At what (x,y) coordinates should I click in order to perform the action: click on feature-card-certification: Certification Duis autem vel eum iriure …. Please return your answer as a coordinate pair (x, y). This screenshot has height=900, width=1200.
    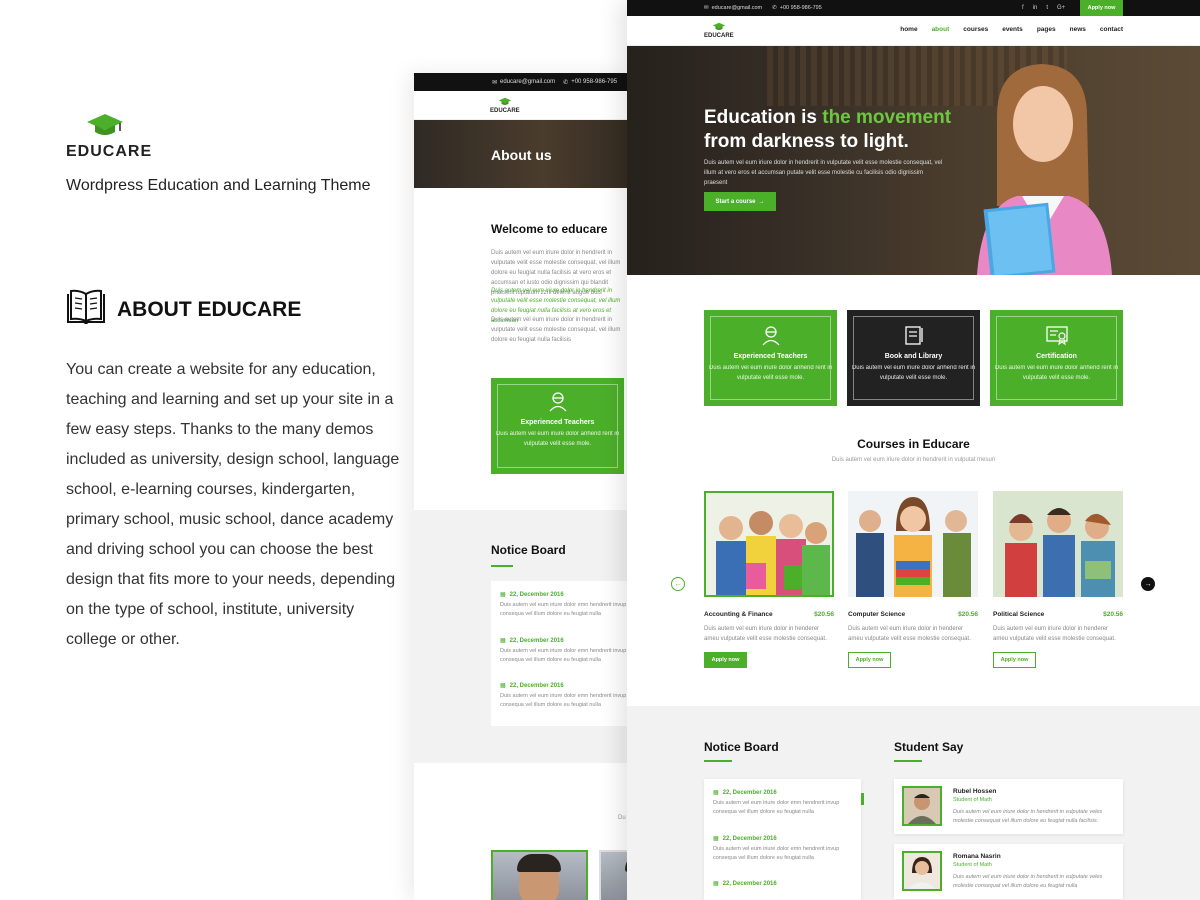
    Looking at the image, I should click on (1056, 358).